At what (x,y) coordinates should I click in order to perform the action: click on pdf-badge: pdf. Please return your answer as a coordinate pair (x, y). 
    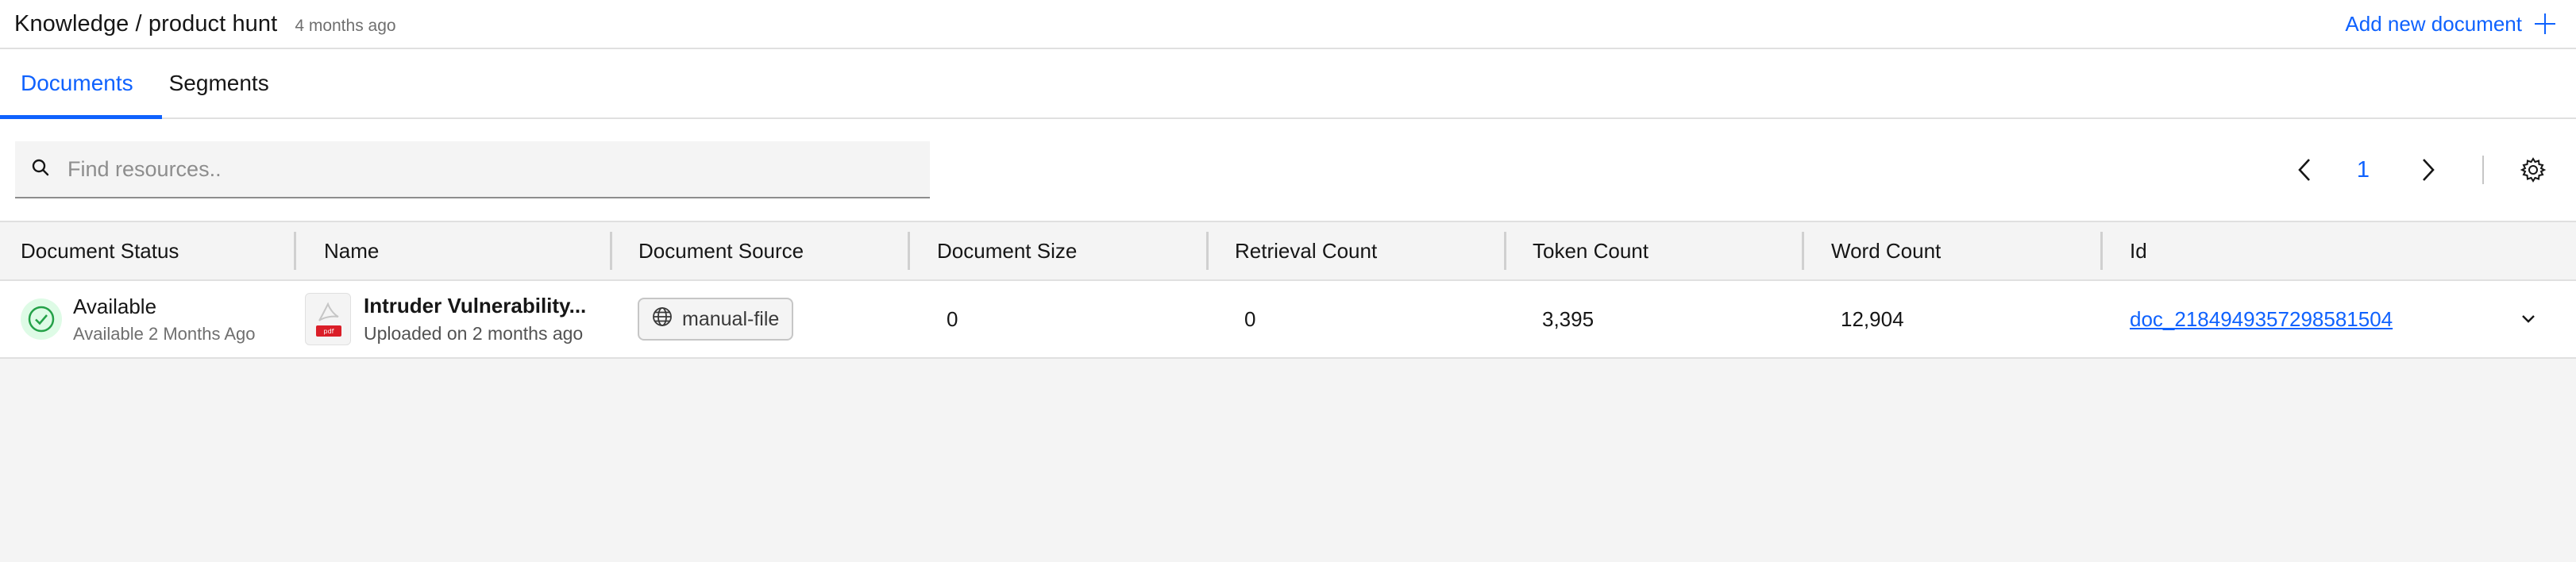
    Looking at the image, I should click on (328, 331).